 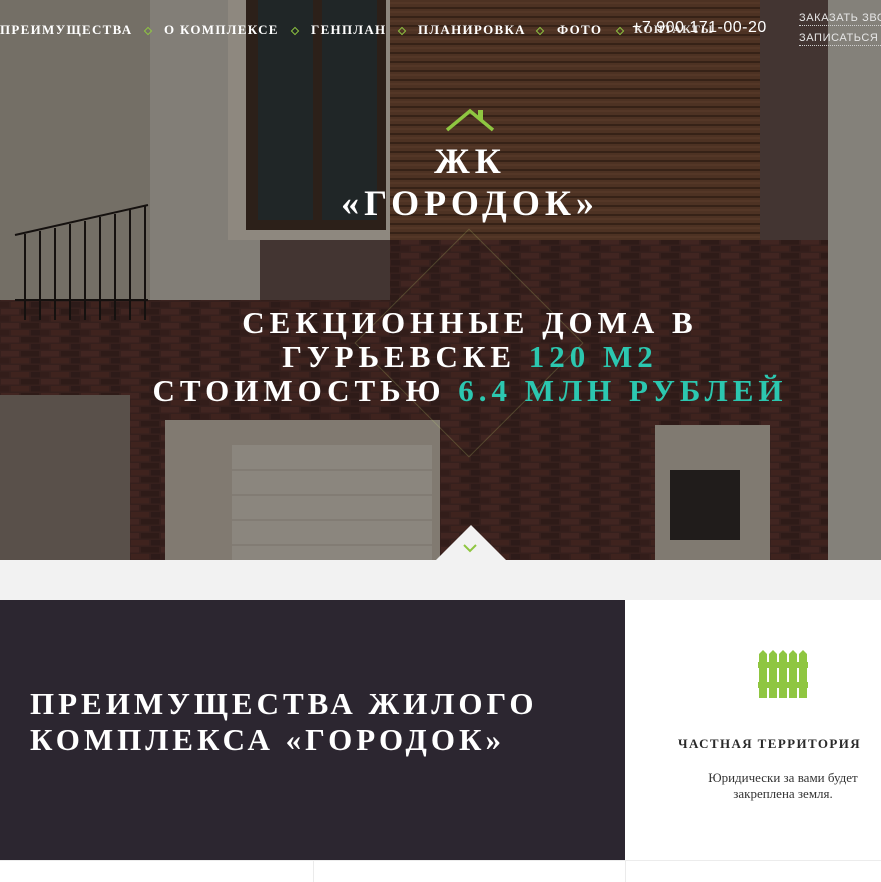 I want to click on advantages-title-line-2: КОМПЛЕКСА «ГОРОДОК», so click(x=267, y=739).